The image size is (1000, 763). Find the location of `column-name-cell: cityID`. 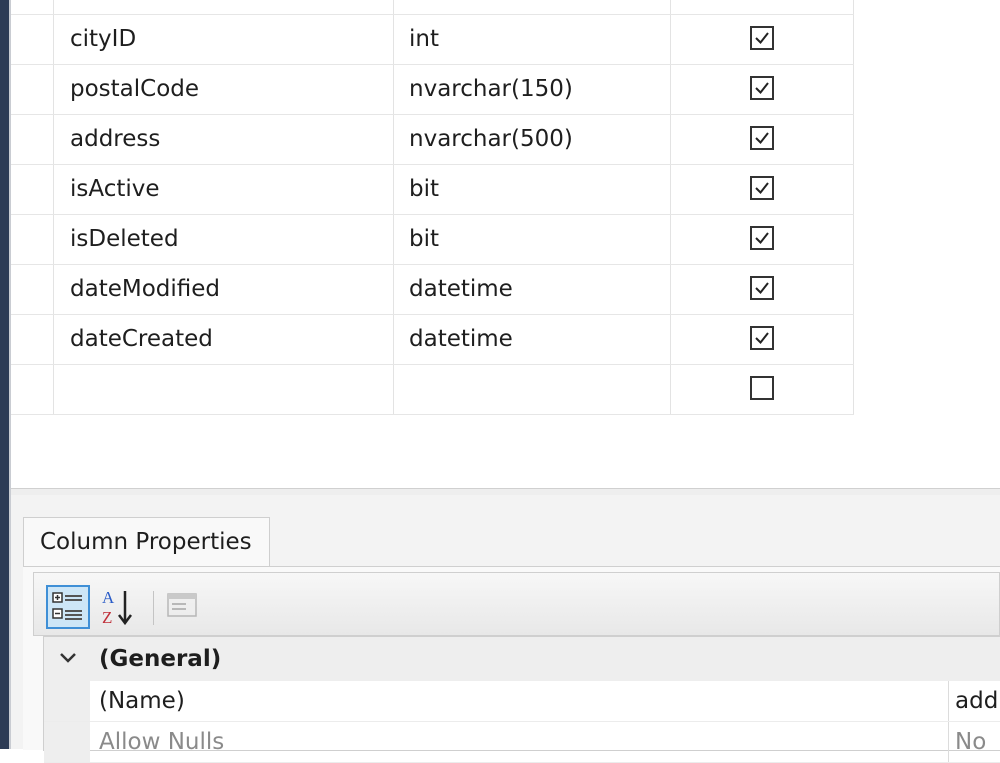

column-name-cell: cityID is located at coordinates (230, 39).